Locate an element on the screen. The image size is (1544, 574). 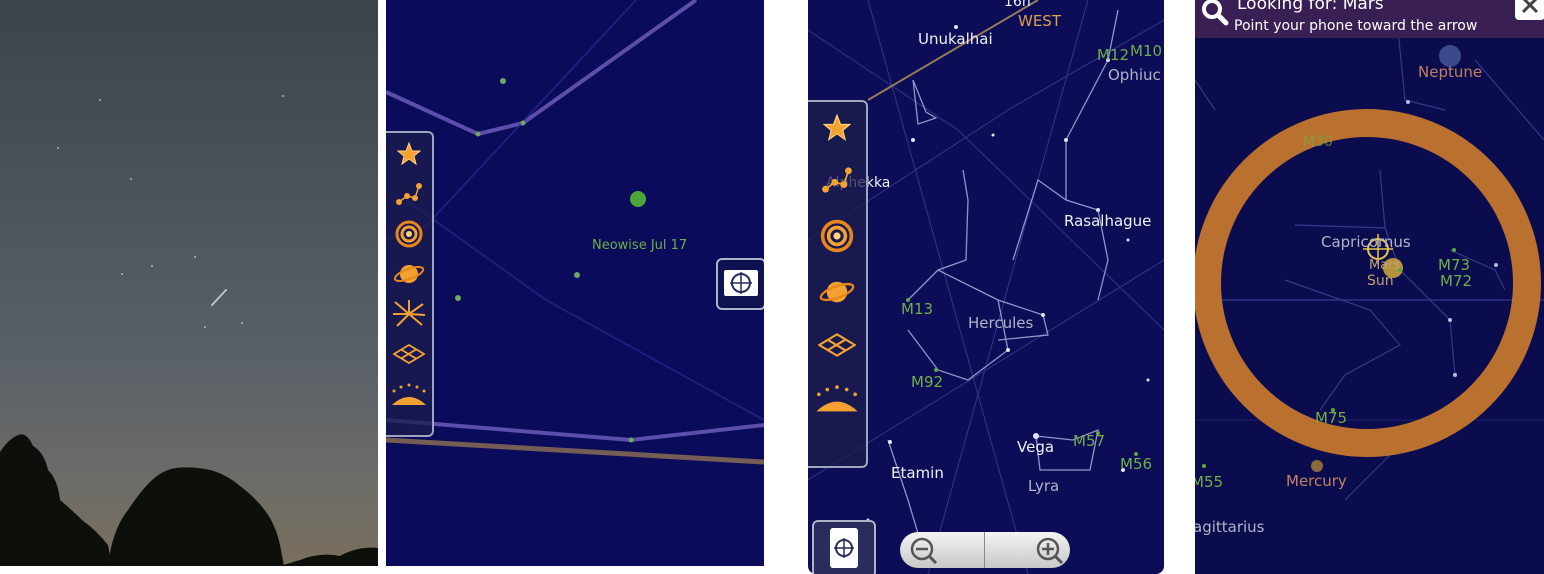
messier-label-m55: M55 is located at coordinates (1209, 482).